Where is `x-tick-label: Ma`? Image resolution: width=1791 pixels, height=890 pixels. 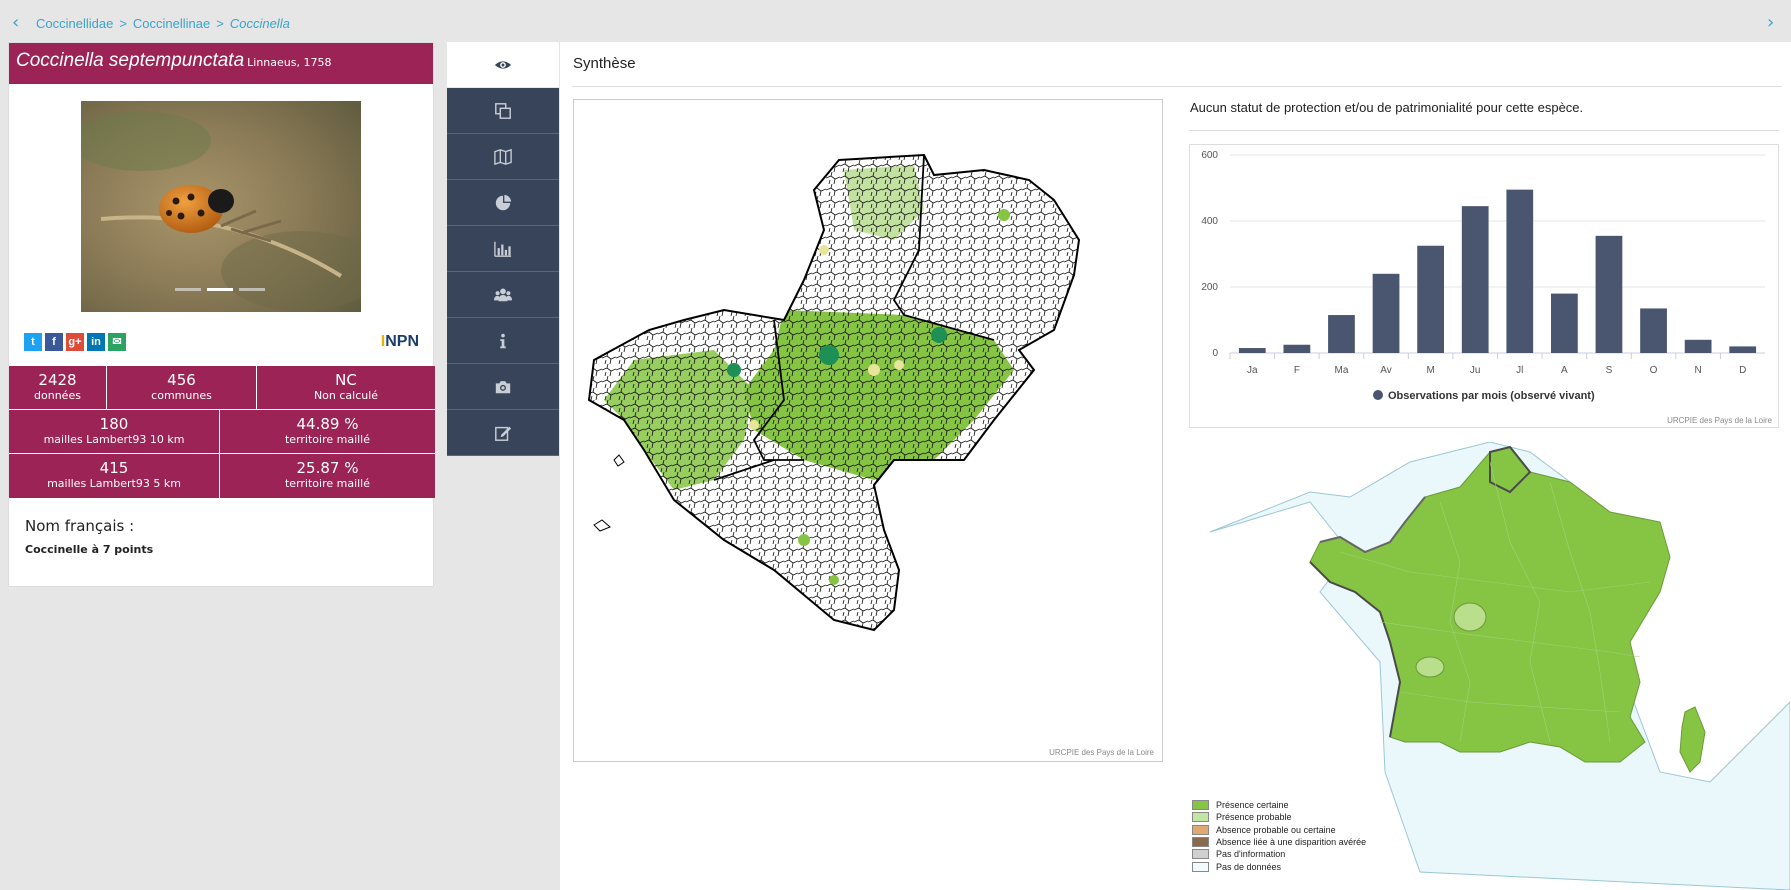 x-tick-label: Ma is located at coordinates (1342, 370).